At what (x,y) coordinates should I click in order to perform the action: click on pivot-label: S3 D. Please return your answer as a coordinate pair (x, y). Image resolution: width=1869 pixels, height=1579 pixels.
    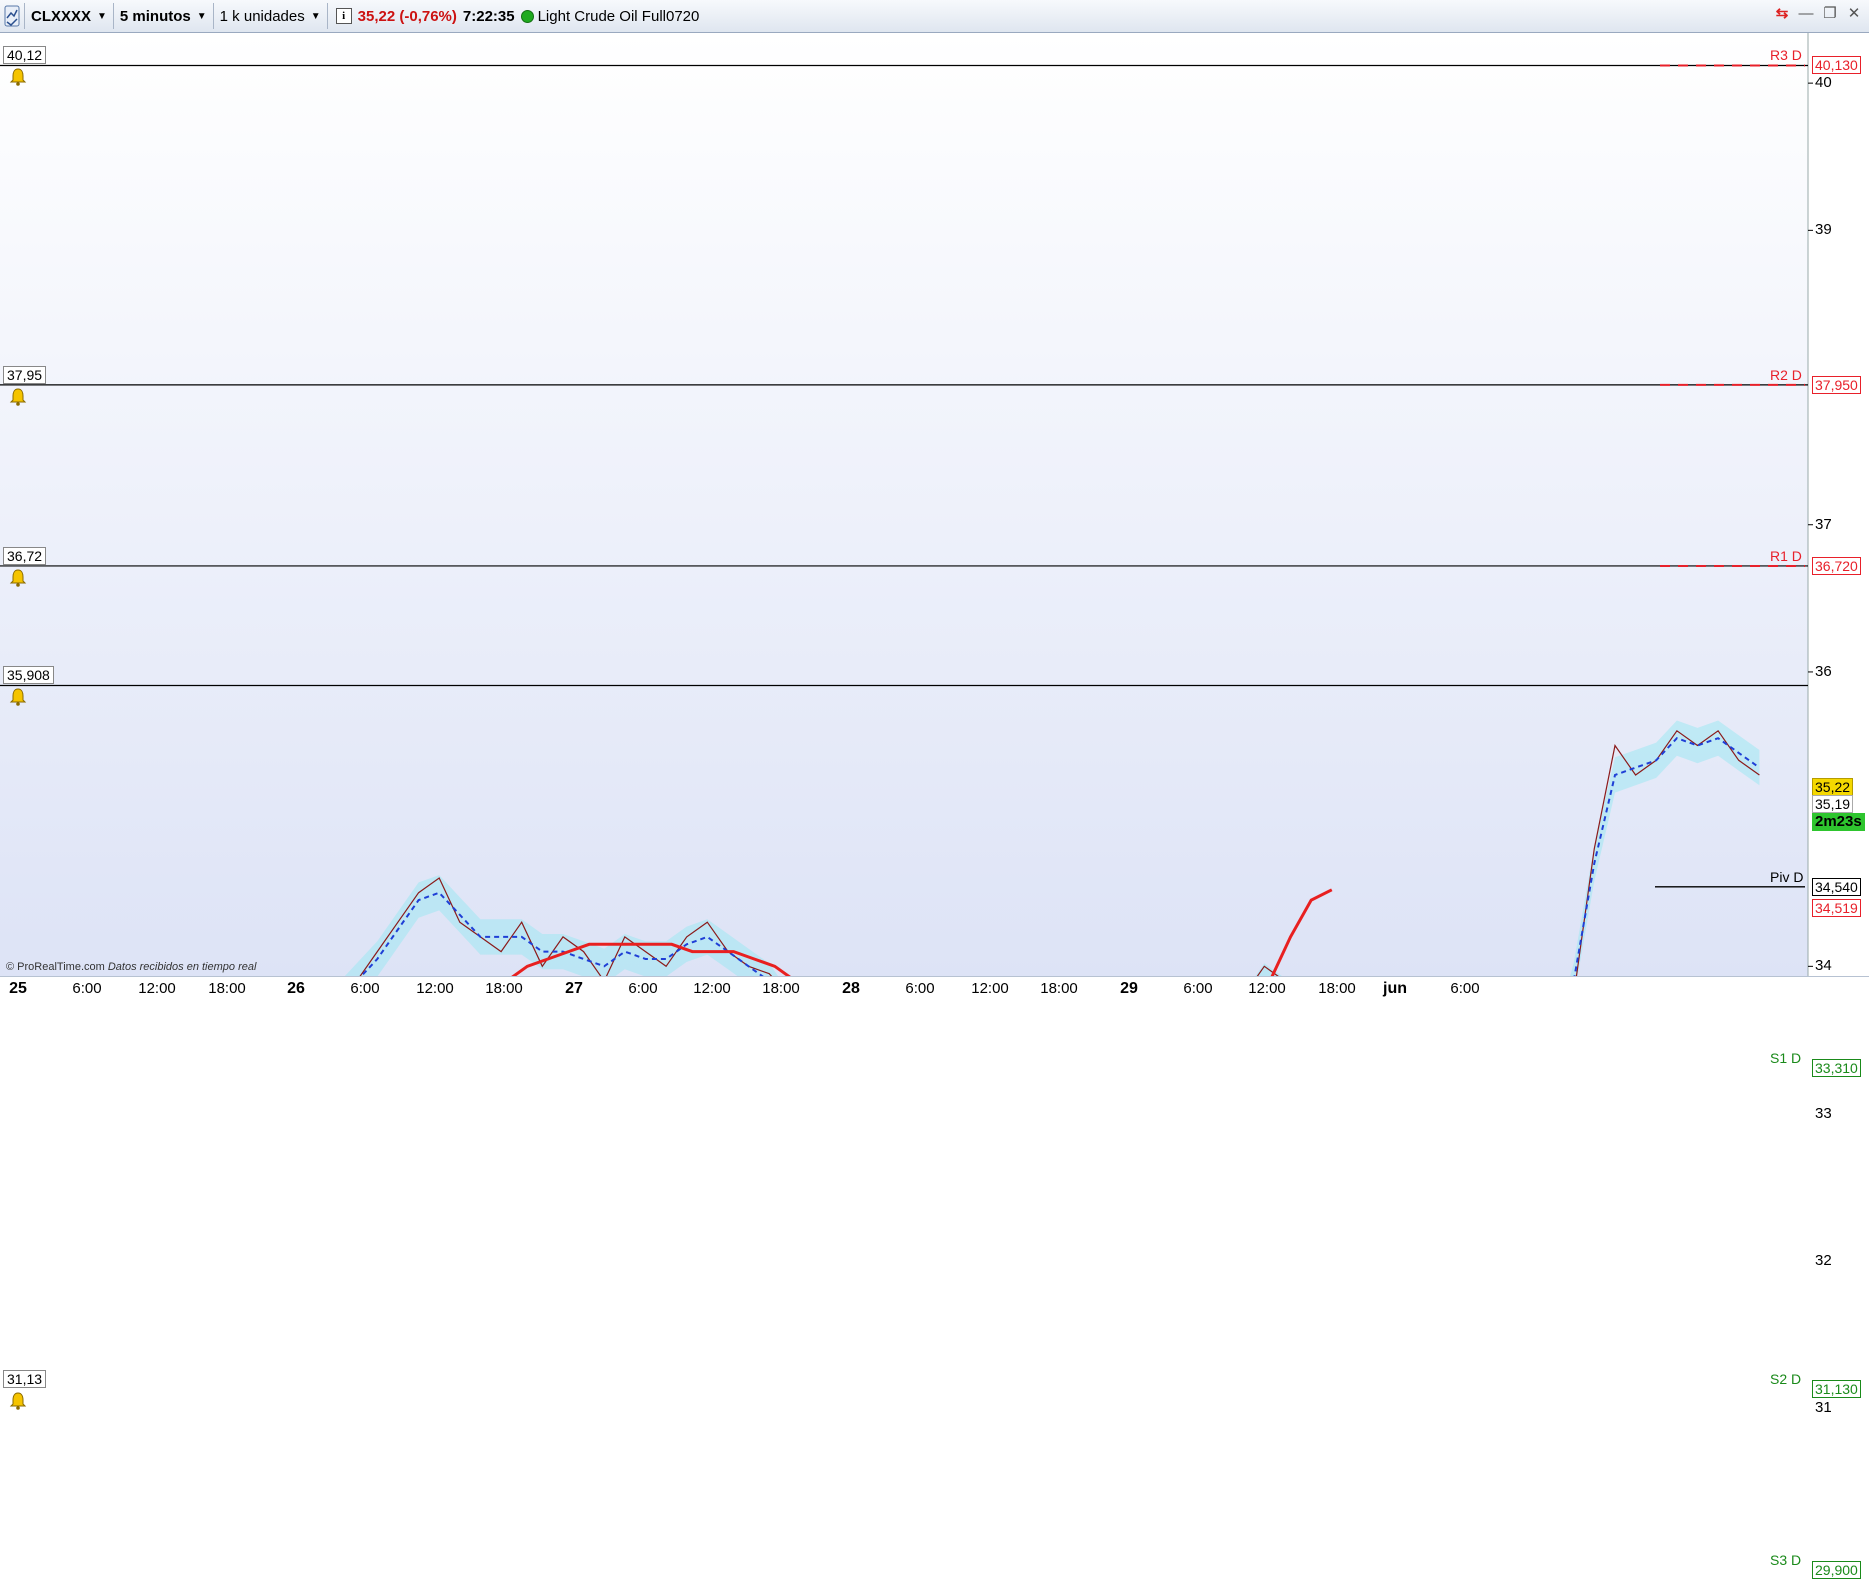
    Looking at the image, I should click on (1786, 1559).